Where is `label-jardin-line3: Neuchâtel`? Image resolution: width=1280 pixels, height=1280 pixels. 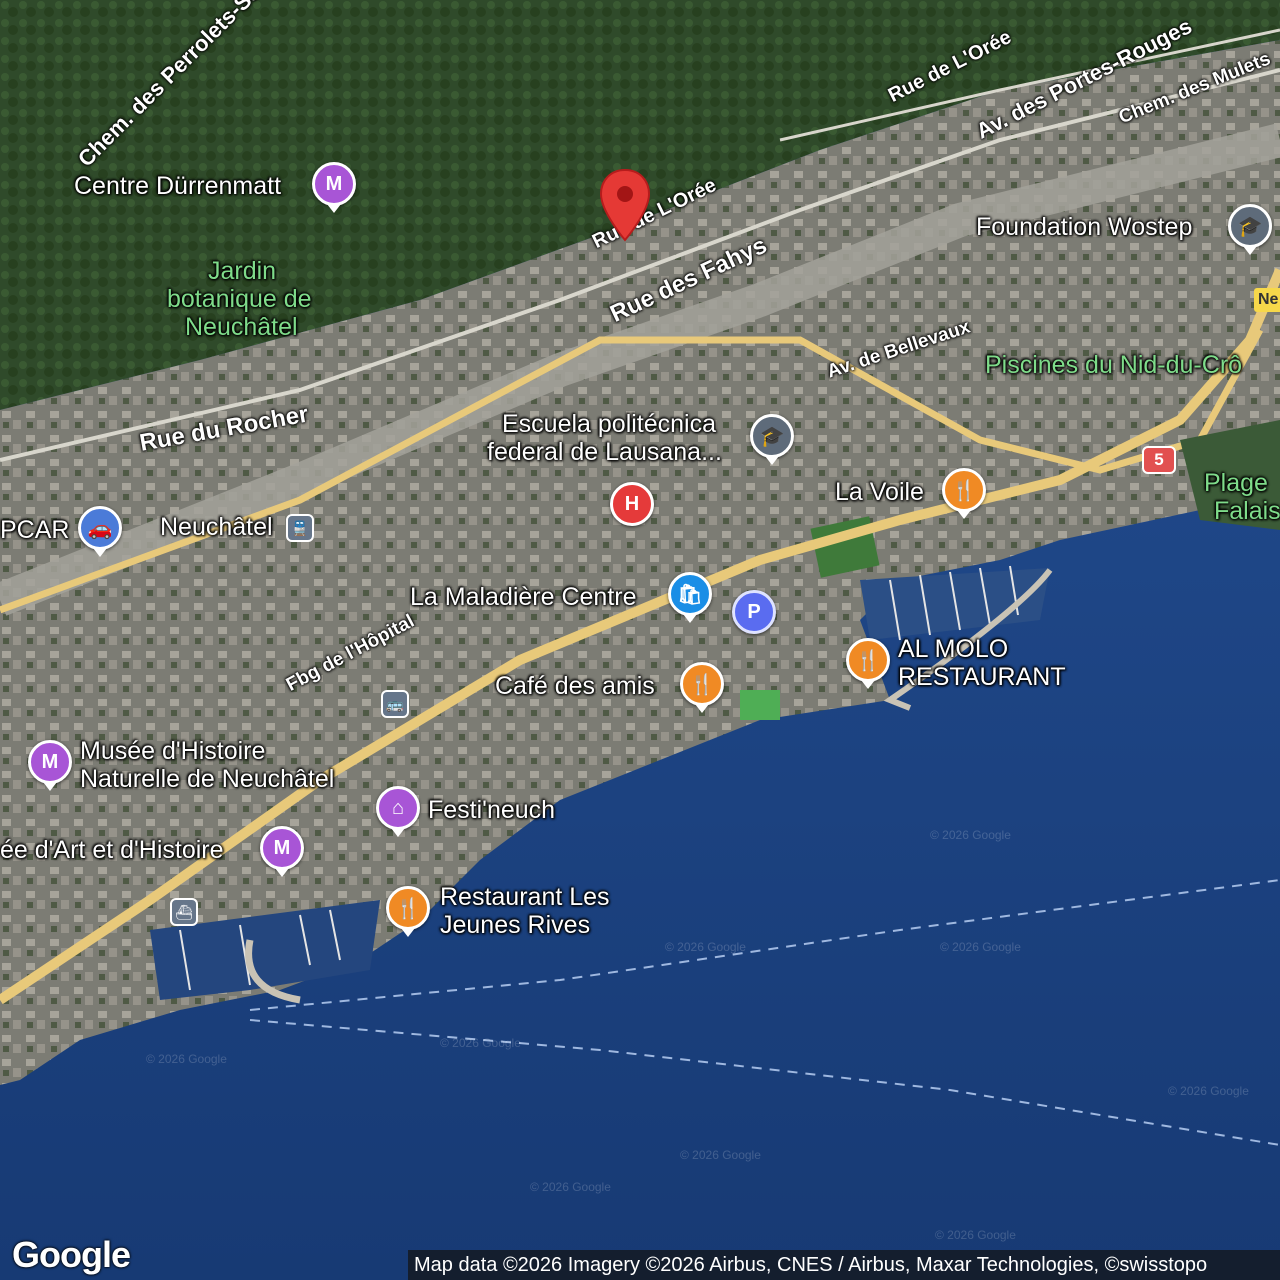
label-jardin-line3: Neuchâtel is located at coordinates (241, 327).